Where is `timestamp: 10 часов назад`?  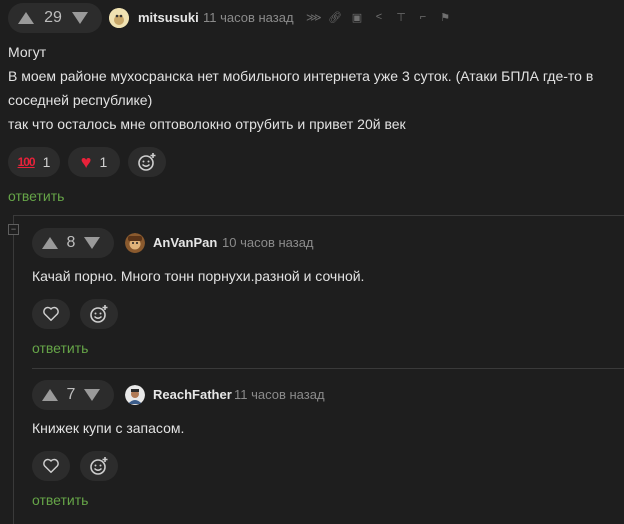 timestamp: 10 часов назад is located at coordinates (268, 242).